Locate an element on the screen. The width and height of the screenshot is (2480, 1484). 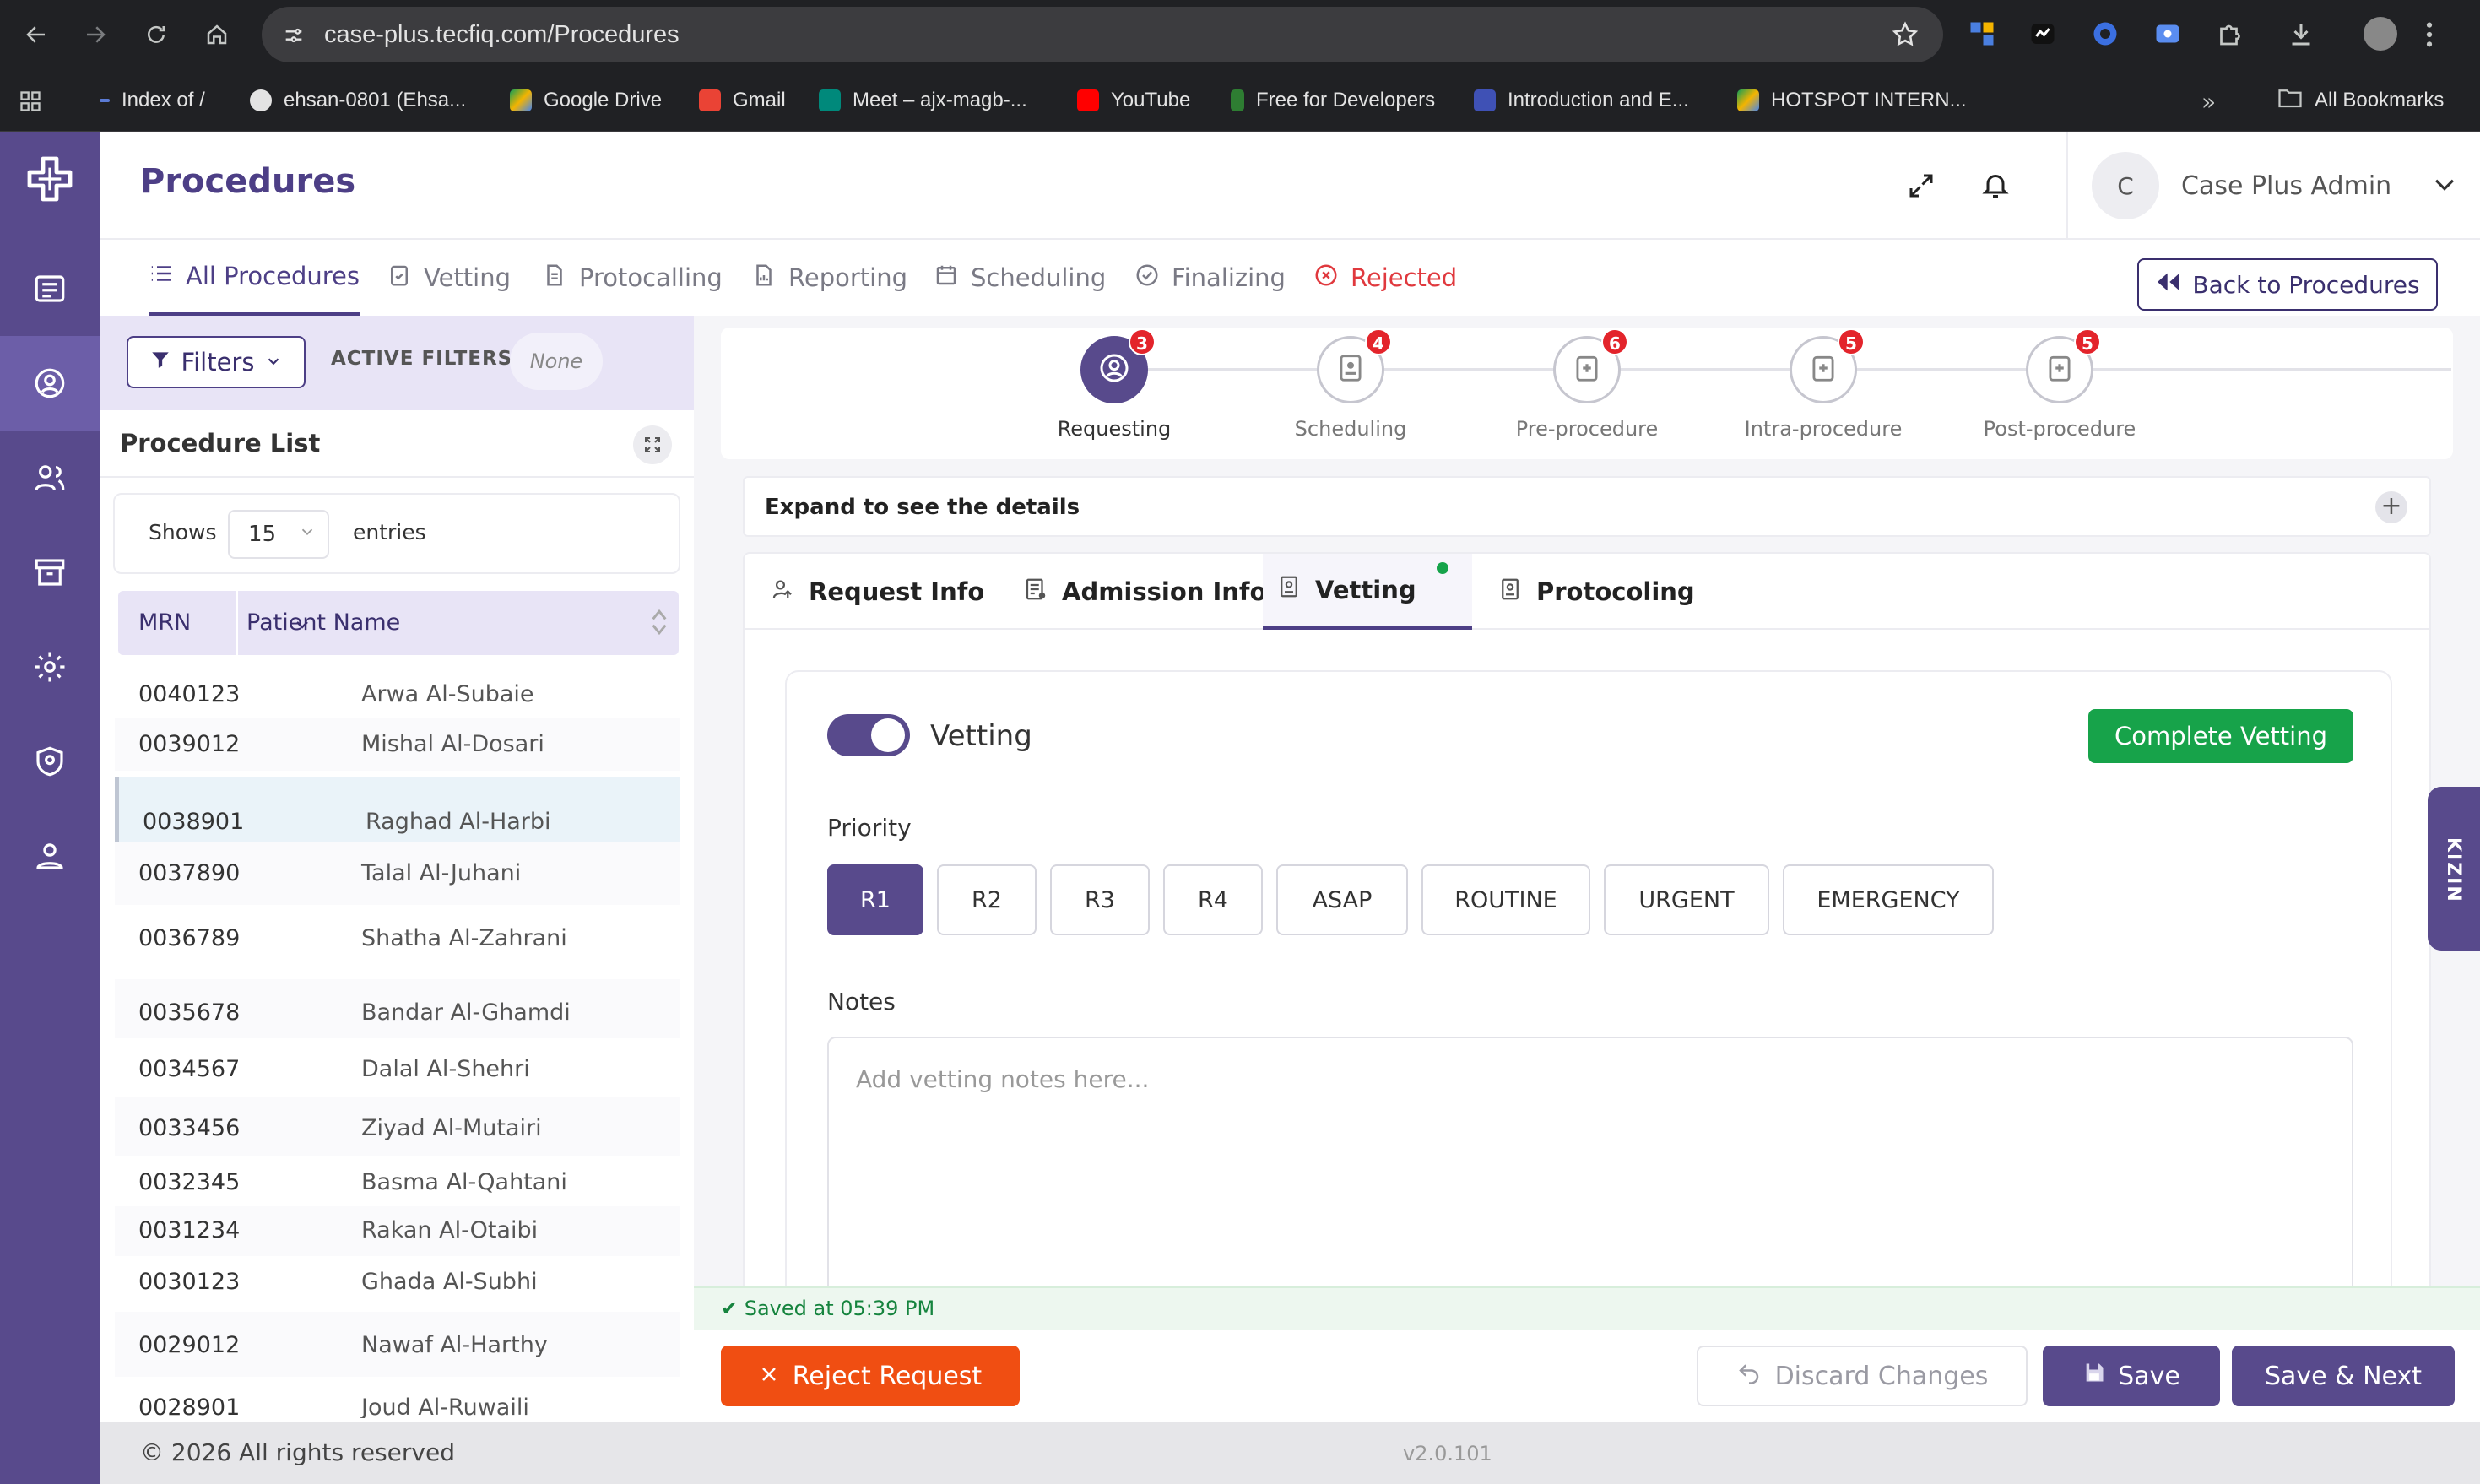
entries-select: 15 is located at coordinates (278, 534).